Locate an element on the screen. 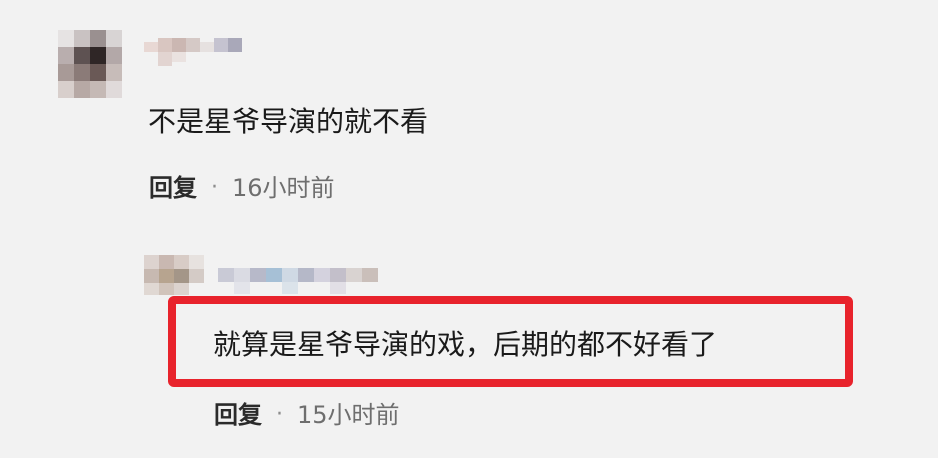  comment-meta: 回复 · 16小时前 is located at coordinates (242, 188).